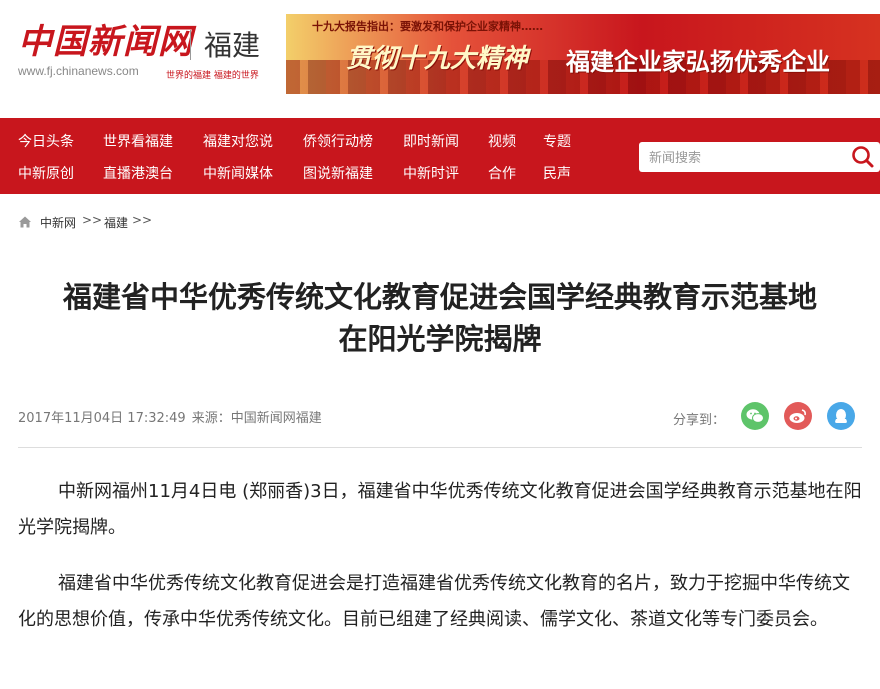 Image resolution: width=880 pixels, height=689 pixels. I want to click on qq-icon, so click(841, 416).